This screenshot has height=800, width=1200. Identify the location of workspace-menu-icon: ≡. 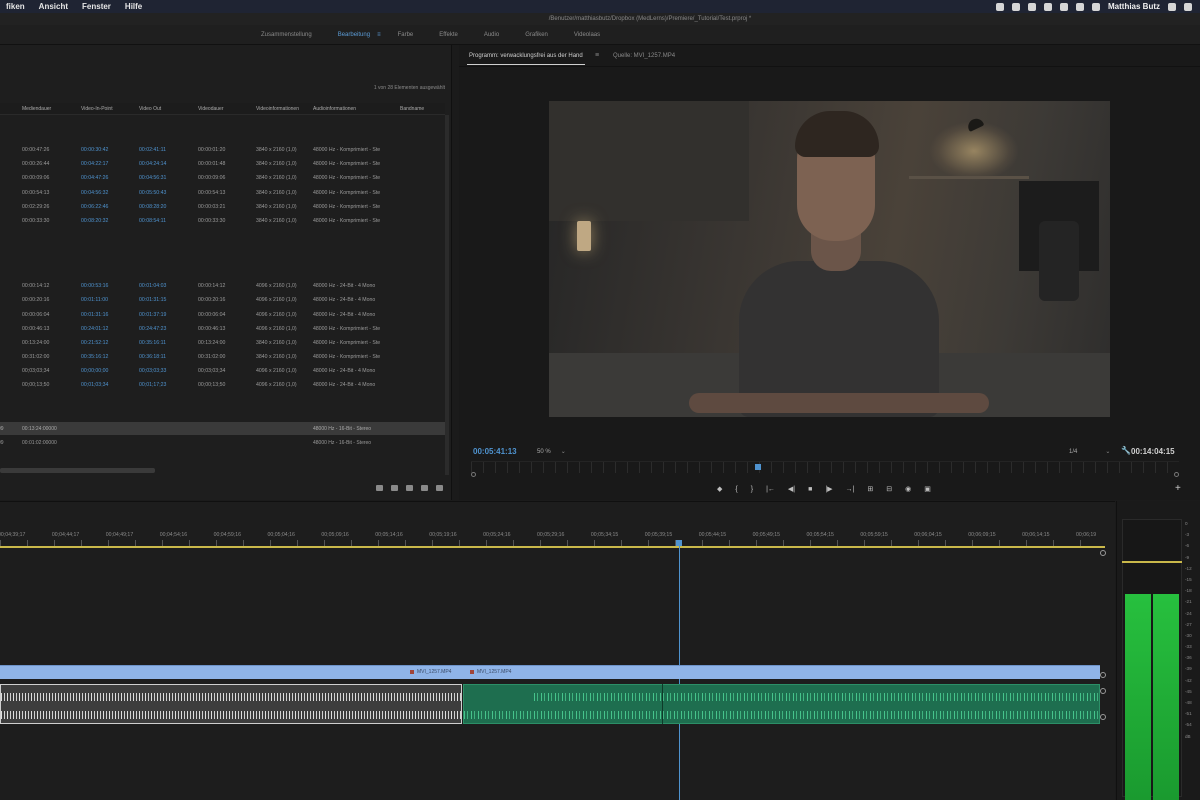
(379, 35).